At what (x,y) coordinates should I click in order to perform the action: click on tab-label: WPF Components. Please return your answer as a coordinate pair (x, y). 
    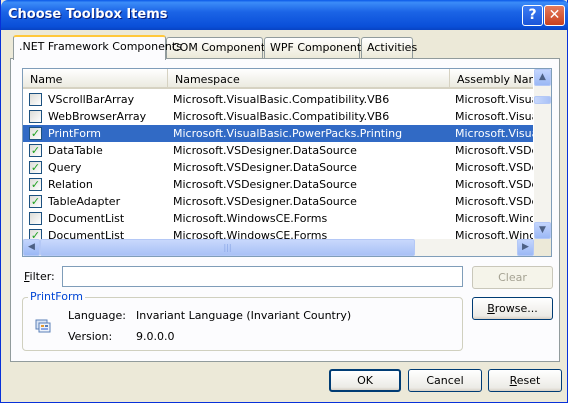
    Looking at the image, I should click on (318, 47).